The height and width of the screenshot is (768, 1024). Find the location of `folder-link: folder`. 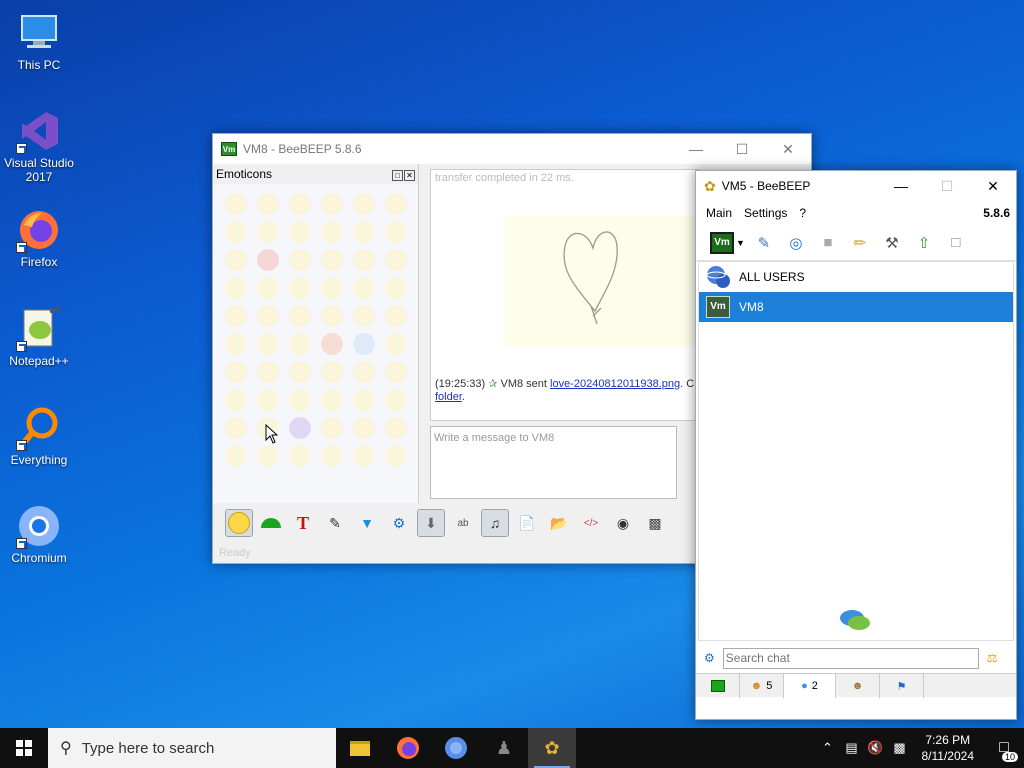

folder-link: folder is located at coordinates (448, 397).